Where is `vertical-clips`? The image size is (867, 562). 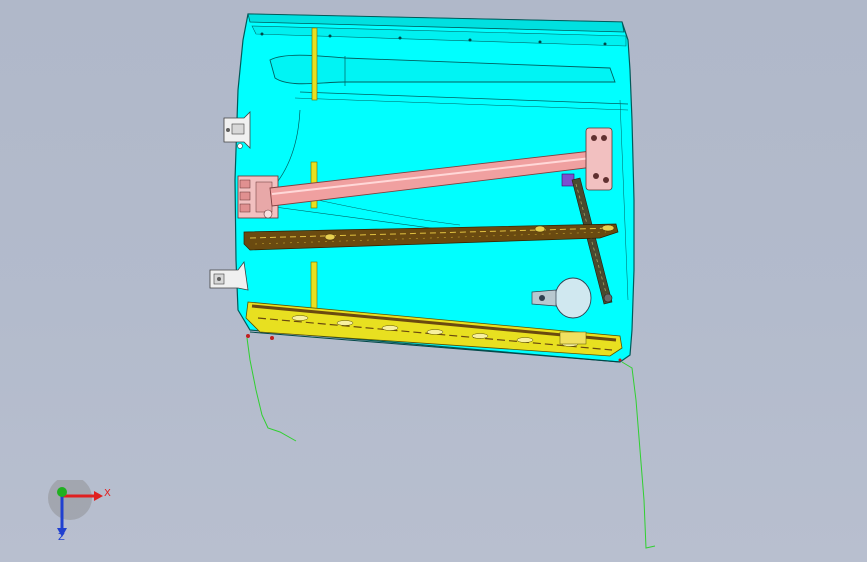
vertical-clips is located at coordinates (314, 181).